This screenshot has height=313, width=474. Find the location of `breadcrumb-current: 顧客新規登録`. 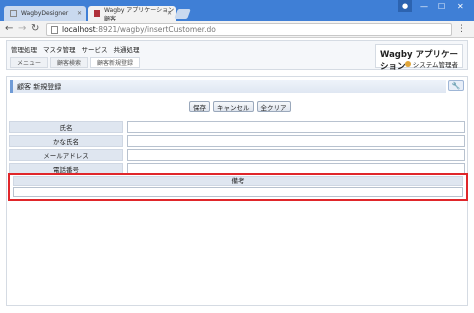

breadcrumb-current: 顧客新規登録 is located at coordinates (115, 62).